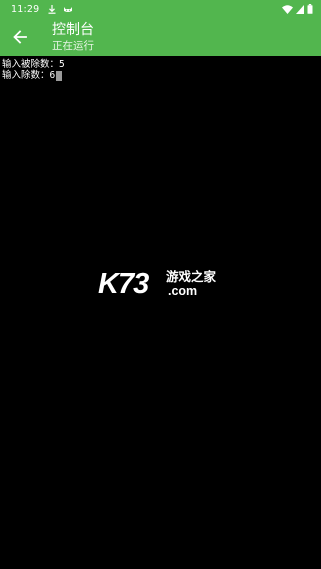  What do you see at coordinates (59, 75) in the screenshot?
I see `text-cursor` at bounding box center [59, 75].